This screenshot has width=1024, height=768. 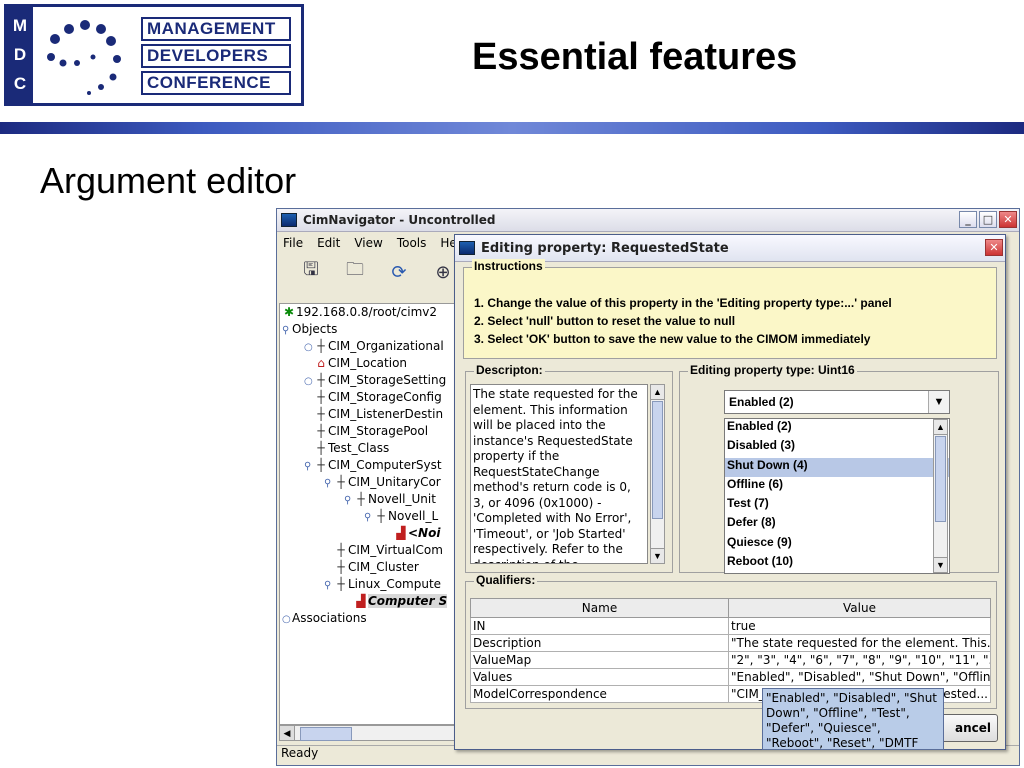 I want to click on option-quiesce: Quiesce (9), so click(x=837, y=544).